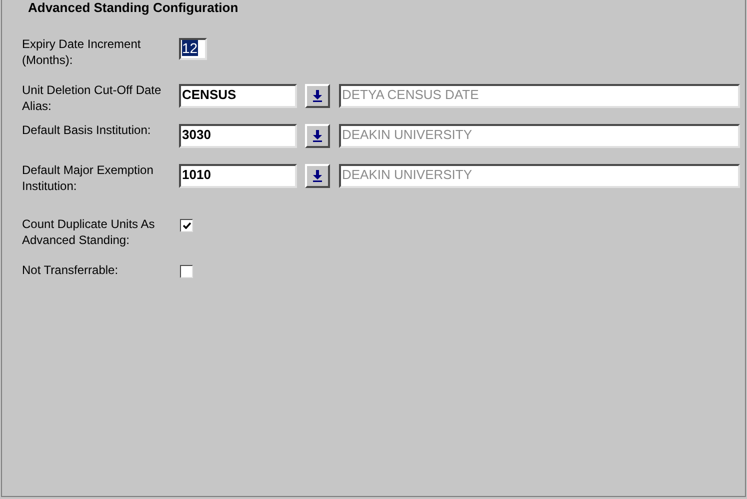 This screenshot has height=499, width=747. What do you see at coordinates (89, 232) in the screenshot?
I see `field-label: Count Duplicate Units As Advanced Standing:` at bounding box center [89, 232].